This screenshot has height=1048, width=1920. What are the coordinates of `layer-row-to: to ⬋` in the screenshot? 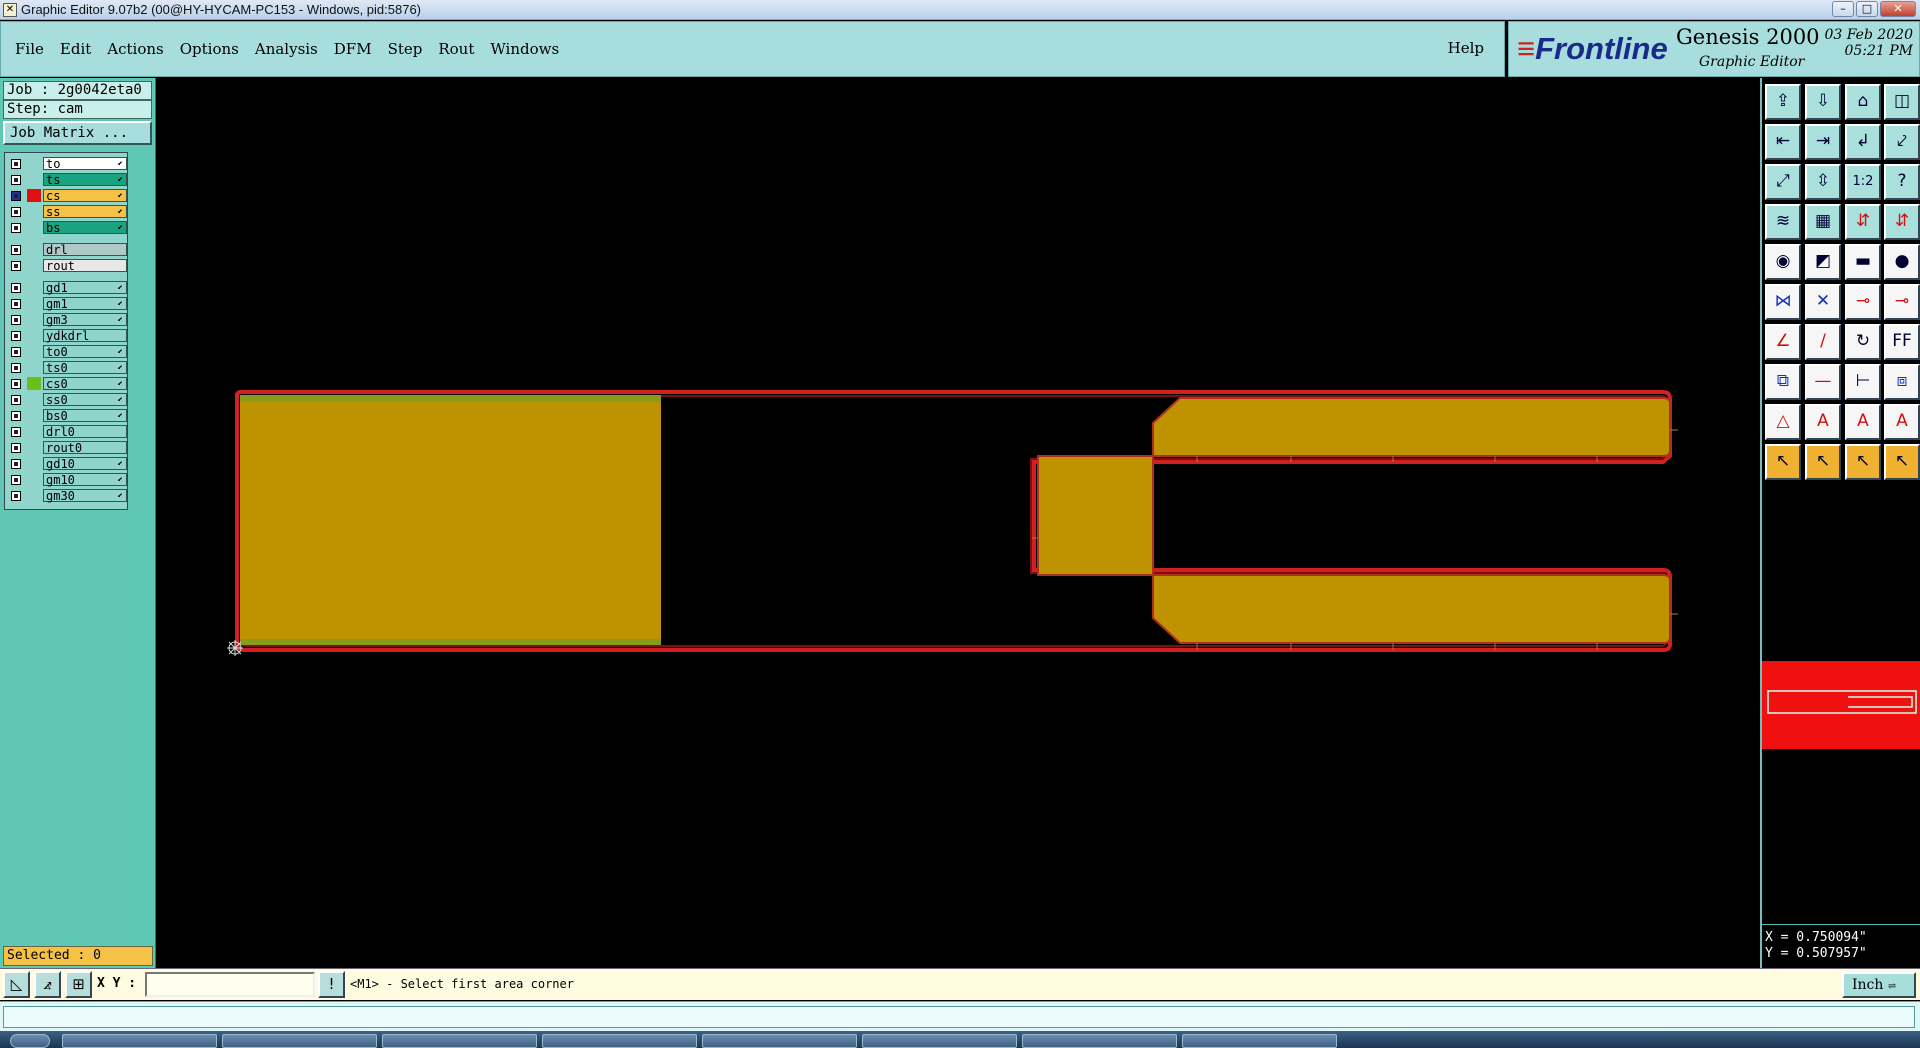 It's located at (66, 163).